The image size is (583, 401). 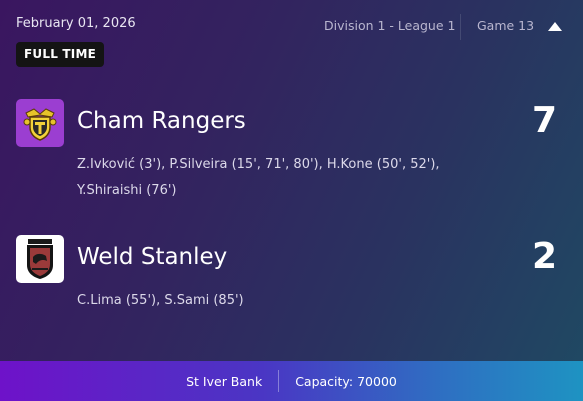 I want to click on status-badge: FULL TIME, so click(x=60, y=54).